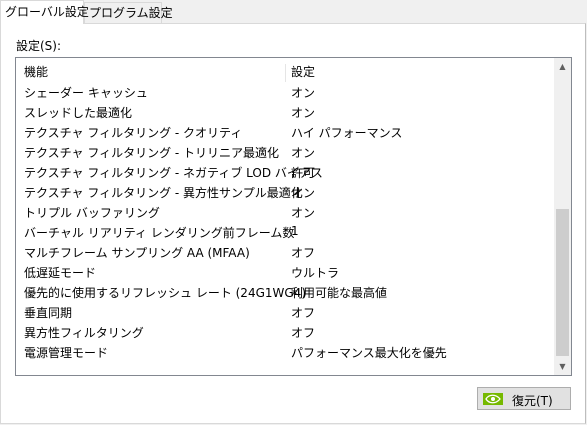  Describe the element at coordinates (39, 46) in the screenshot. I see `settings-label: 設定(S):` at that location.